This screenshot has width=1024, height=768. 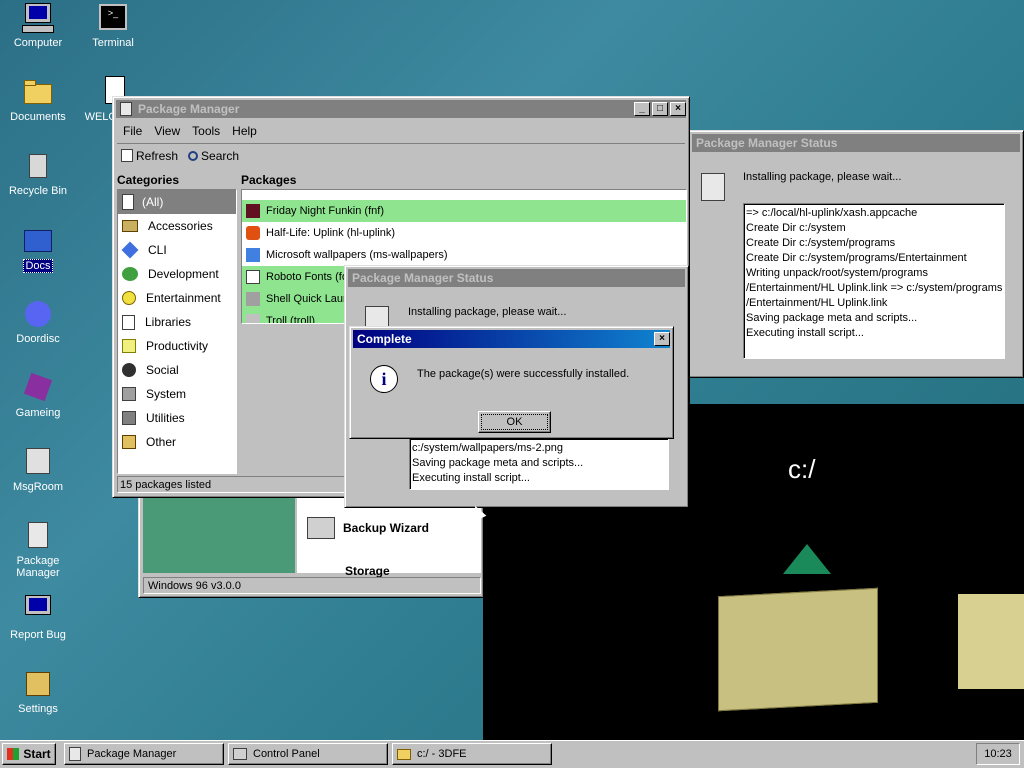 I want to click on settings-icon, so click(x=38, y=684).